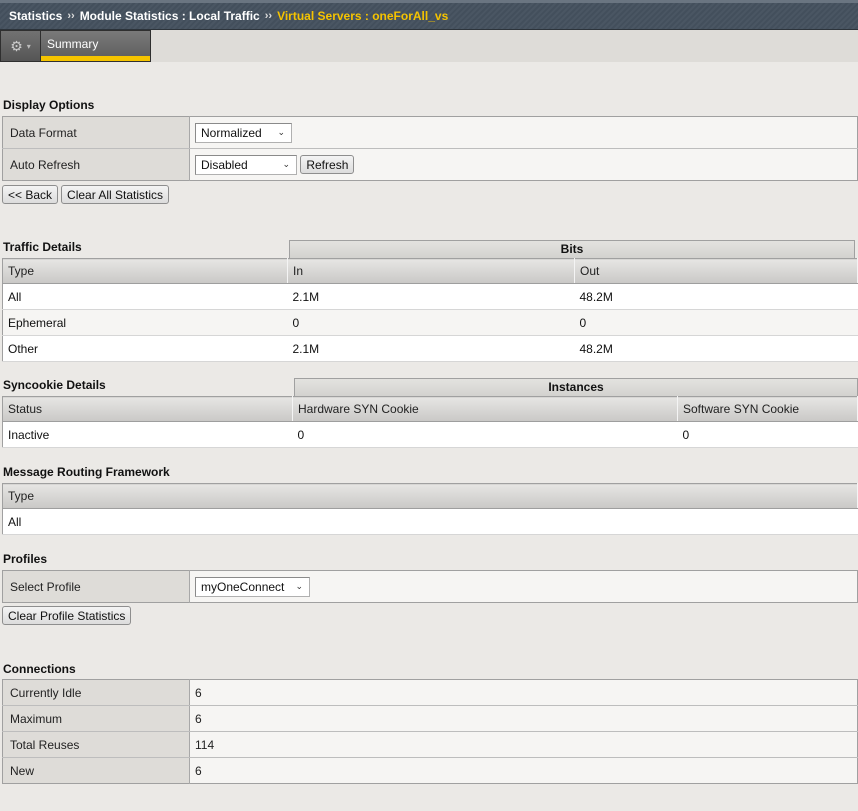 The height and width of the screenshot is (811, 858). I want to click on traffic-details-title: Traffic Details, so click(42, 247).